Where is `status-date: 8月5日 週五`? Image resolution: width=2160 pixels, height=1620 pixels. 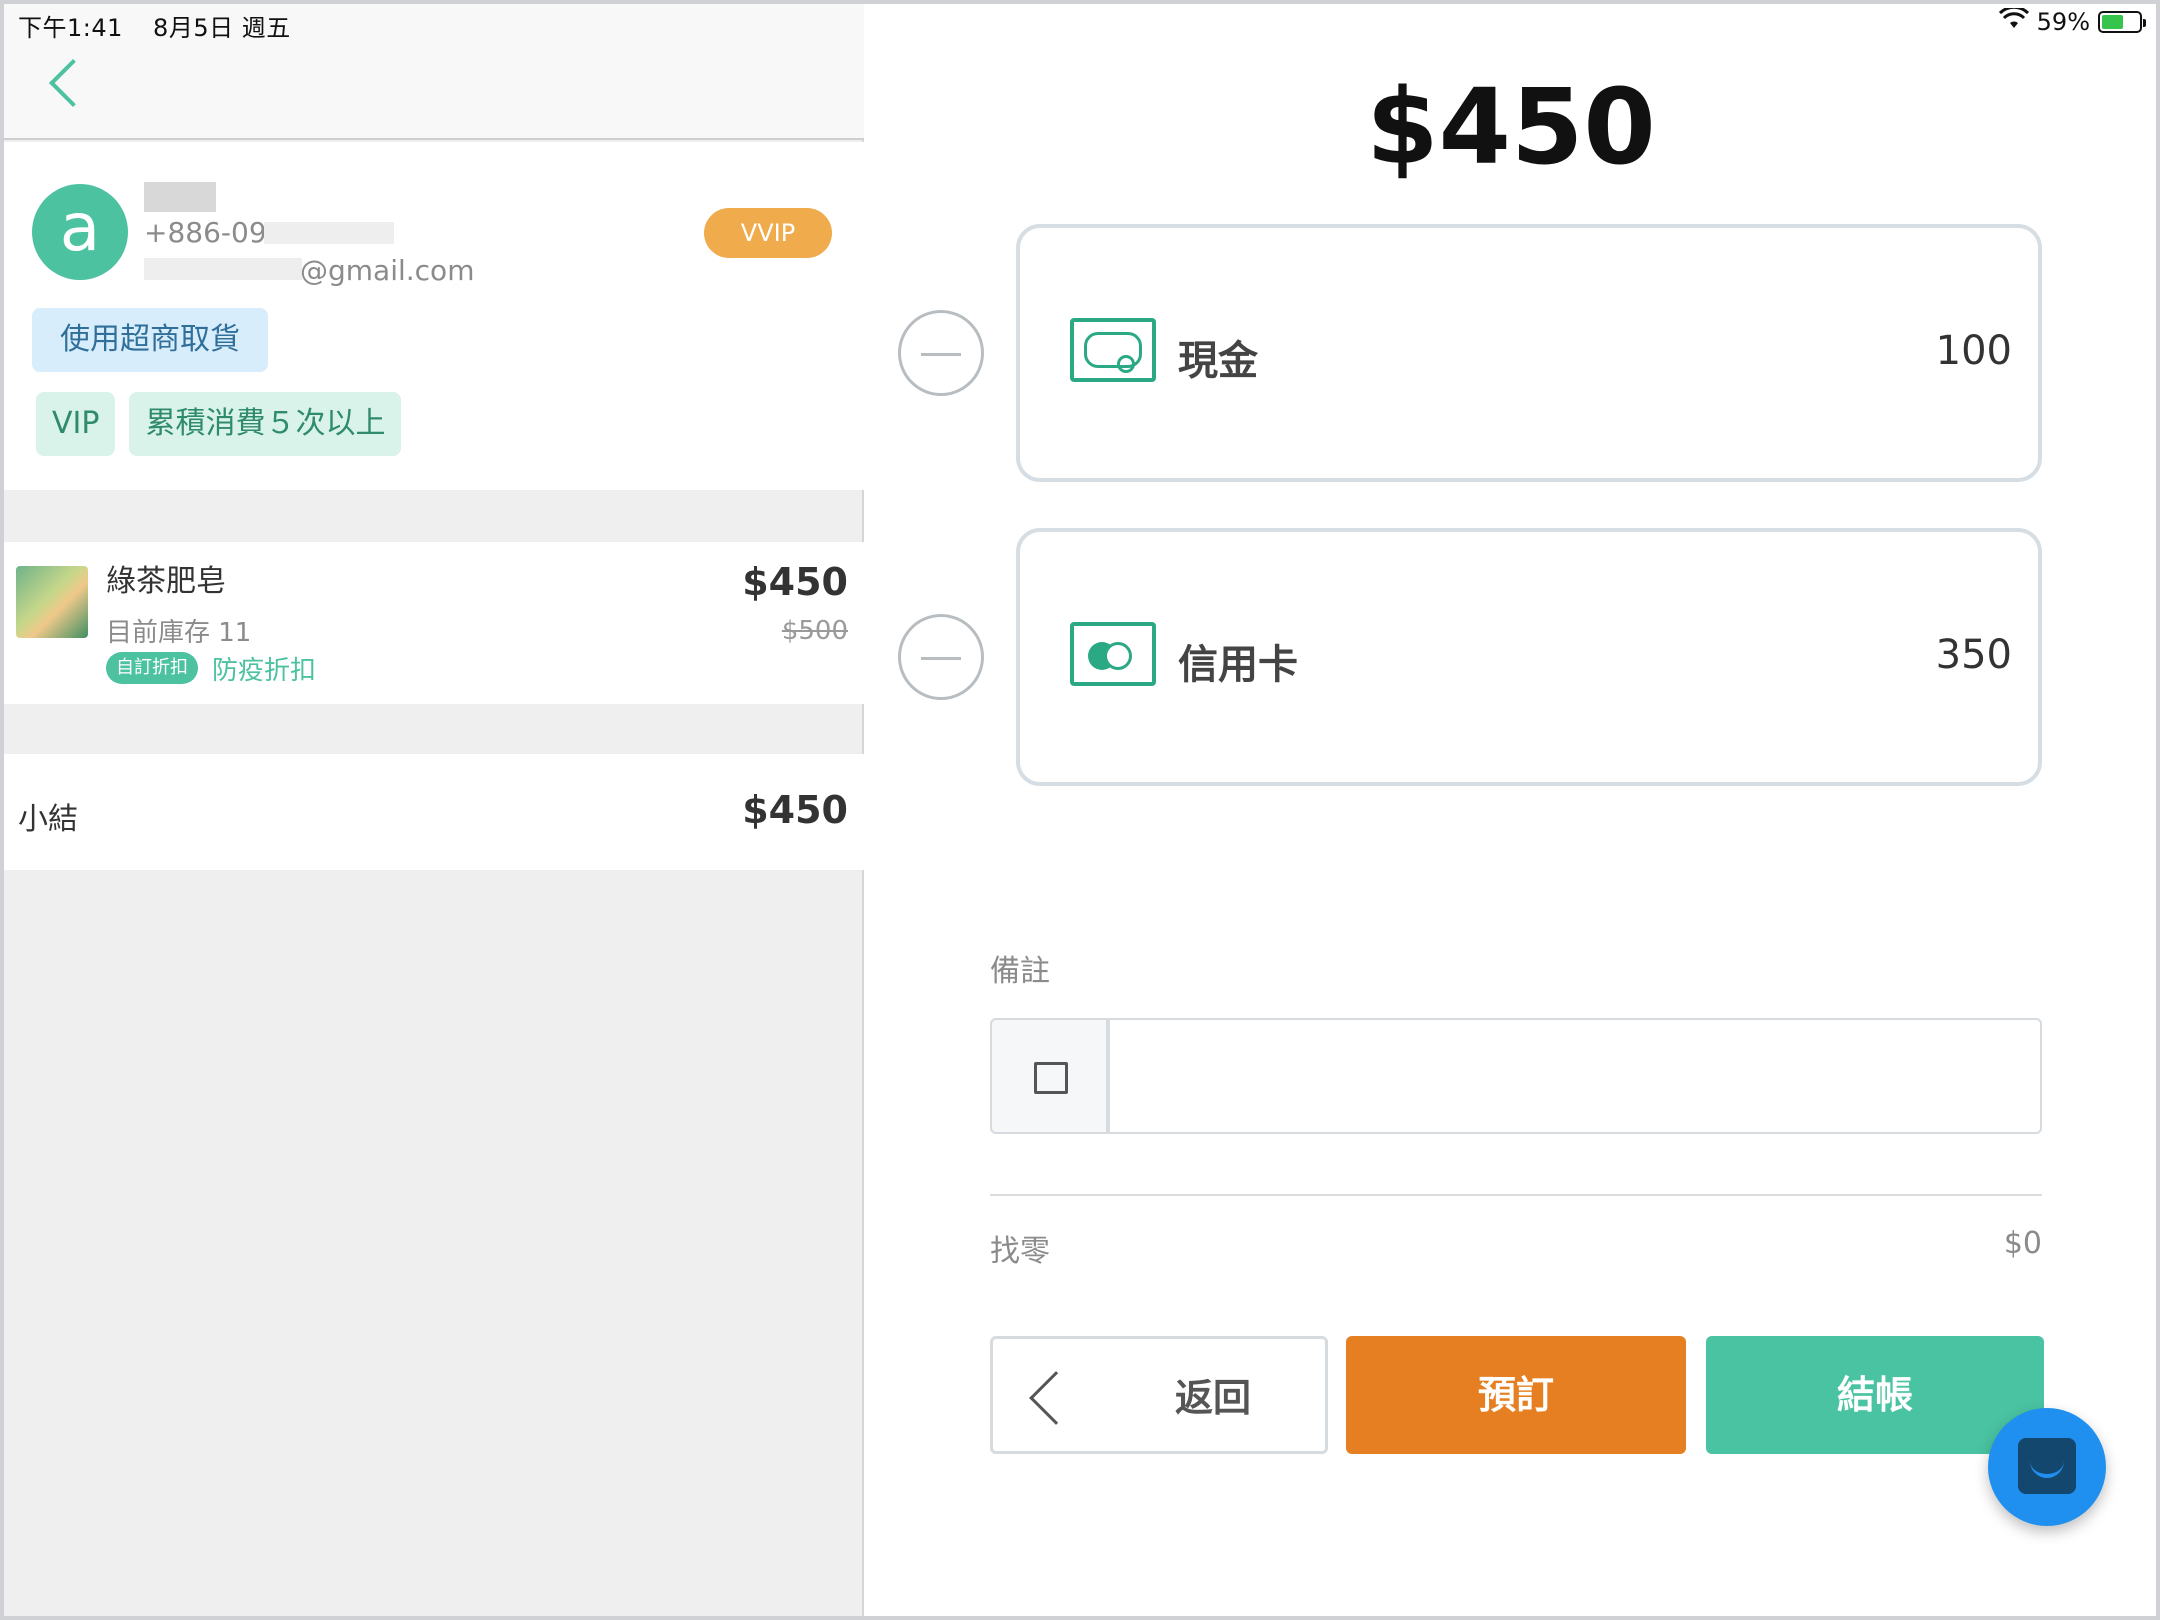 status-date: 8月5日 週五 is located at coordinates (222, 28).